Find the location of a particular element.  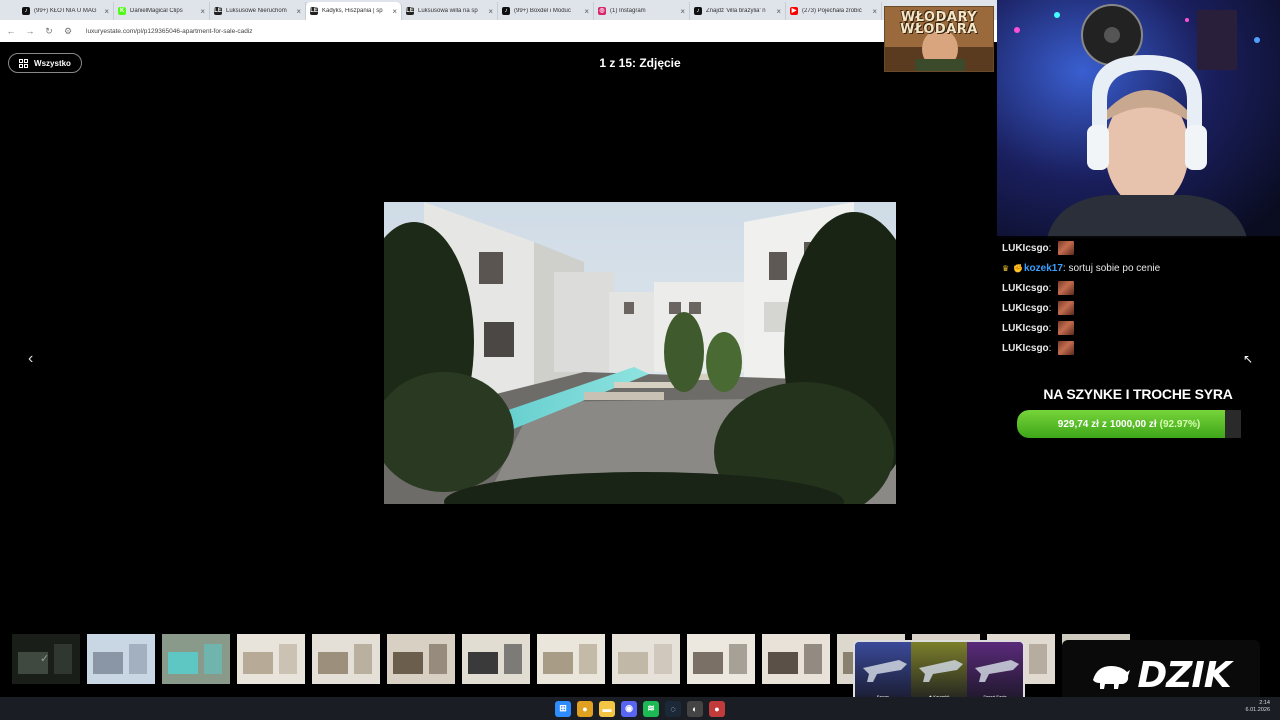

crown-badge-icon: ♛ is located at coordinates (1006, 268).